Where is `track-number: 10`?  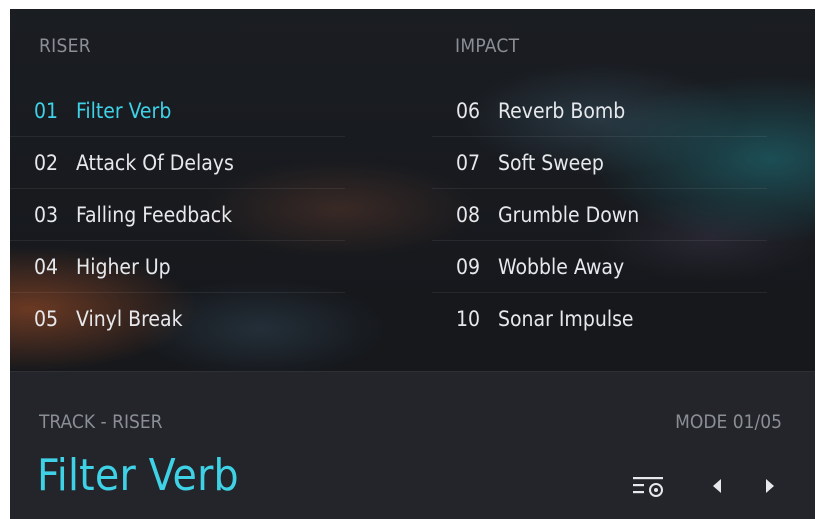 track-number: 10 is located at coordinates (468, 319).